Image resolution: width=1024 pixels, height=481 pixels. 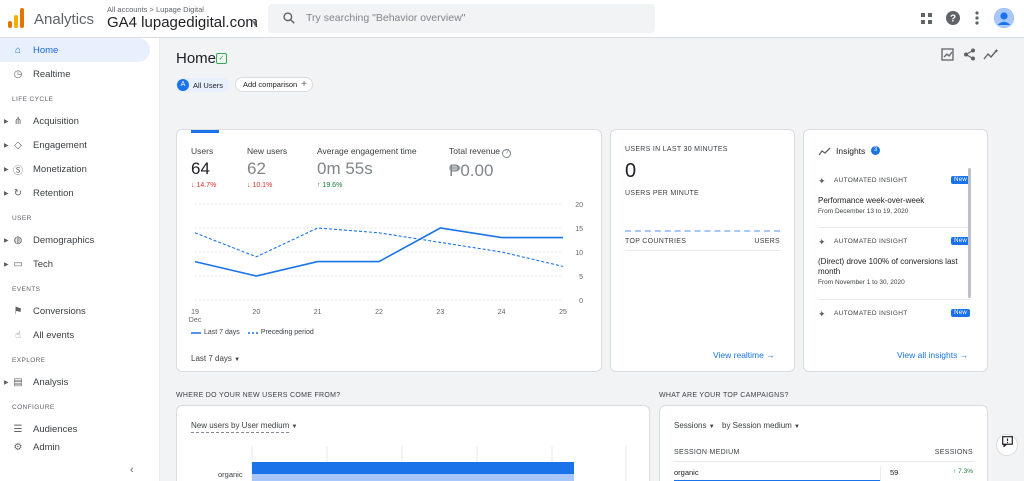 I want to click on analytics-logo-icon, so click(x=16, y=18).